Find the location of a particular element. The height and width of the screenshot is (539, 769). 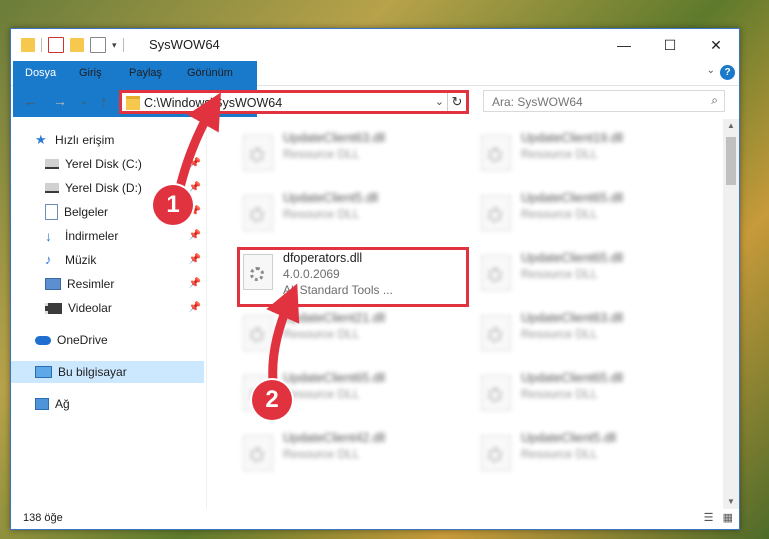

search-box: ⌕ is located at coordinates (604, 101).